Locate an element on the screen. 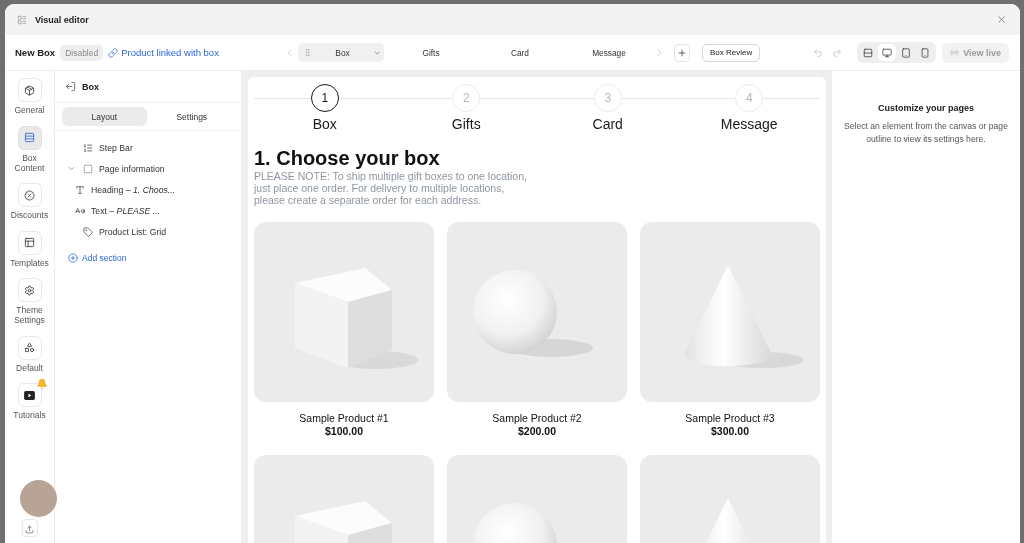 This screenshot has width=1024, height=543. step-label: Gifts is located at coordinates (466, 124).